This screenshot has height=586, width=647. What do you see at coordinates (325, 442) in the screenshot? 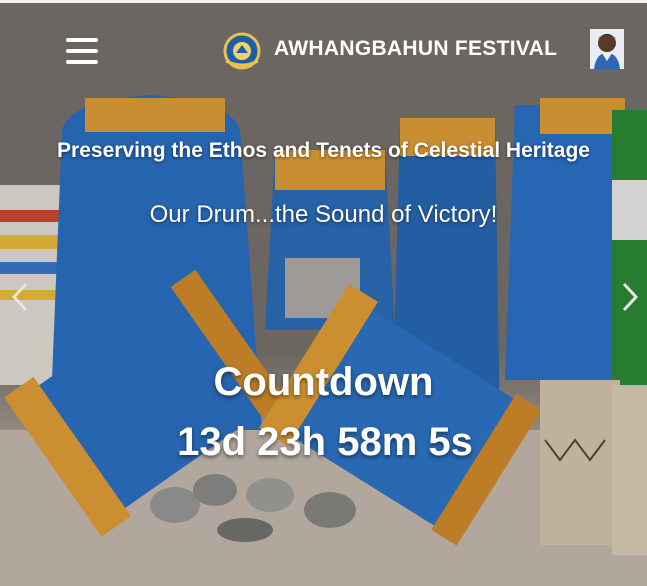
I see `countdown-timer: 13d 23h 58m 5s` at bounding box center [325, 442].